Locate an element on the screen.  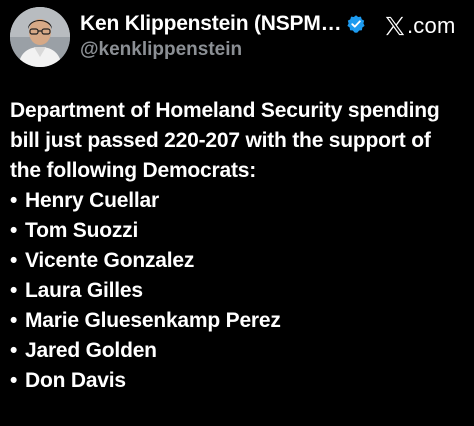
avatar-photo is located at coordinates (40, 37).